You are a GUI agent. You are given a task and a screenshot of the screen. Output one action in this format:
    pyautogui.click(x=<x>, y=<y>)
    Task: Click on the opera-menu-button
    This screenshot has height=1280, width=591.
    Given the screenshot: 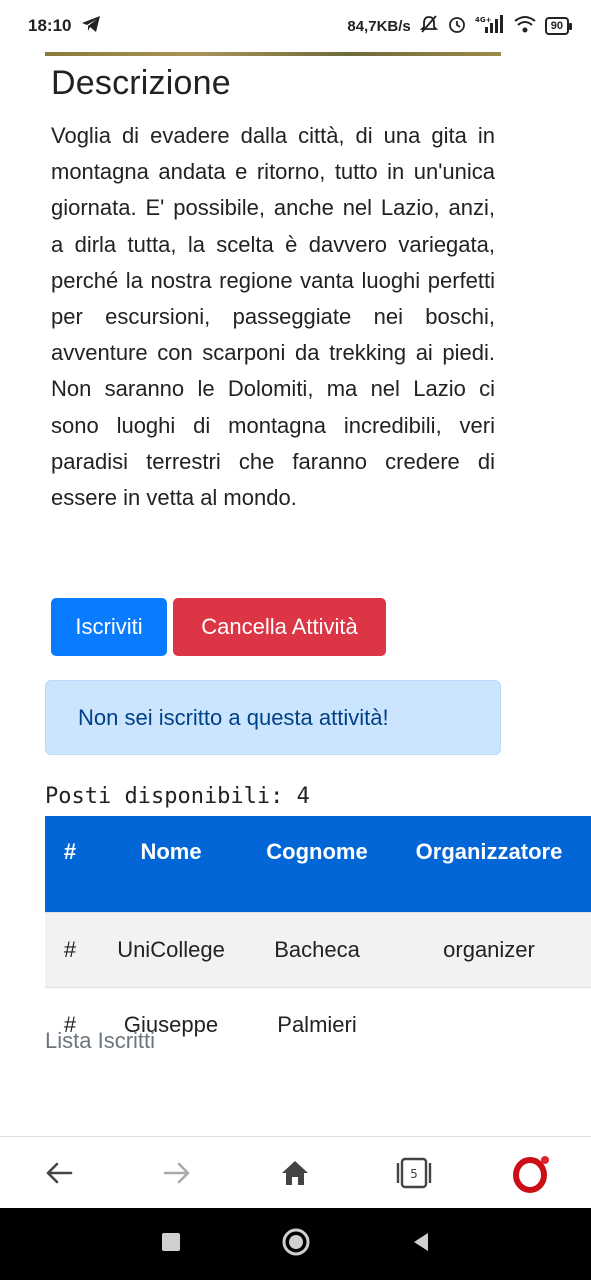 What is the action you would take?
    pyautogui.click(x=532, y=1173)
    